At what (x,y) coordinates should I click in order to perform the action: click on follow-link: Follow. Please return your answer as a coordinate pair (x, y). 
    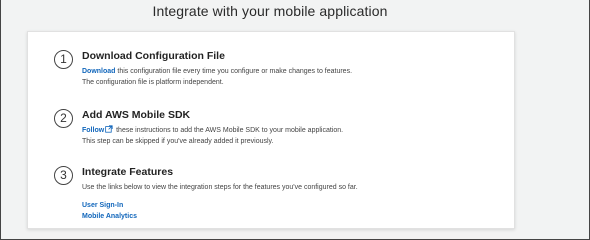
    Looking at the image, I should click on (93, 130).